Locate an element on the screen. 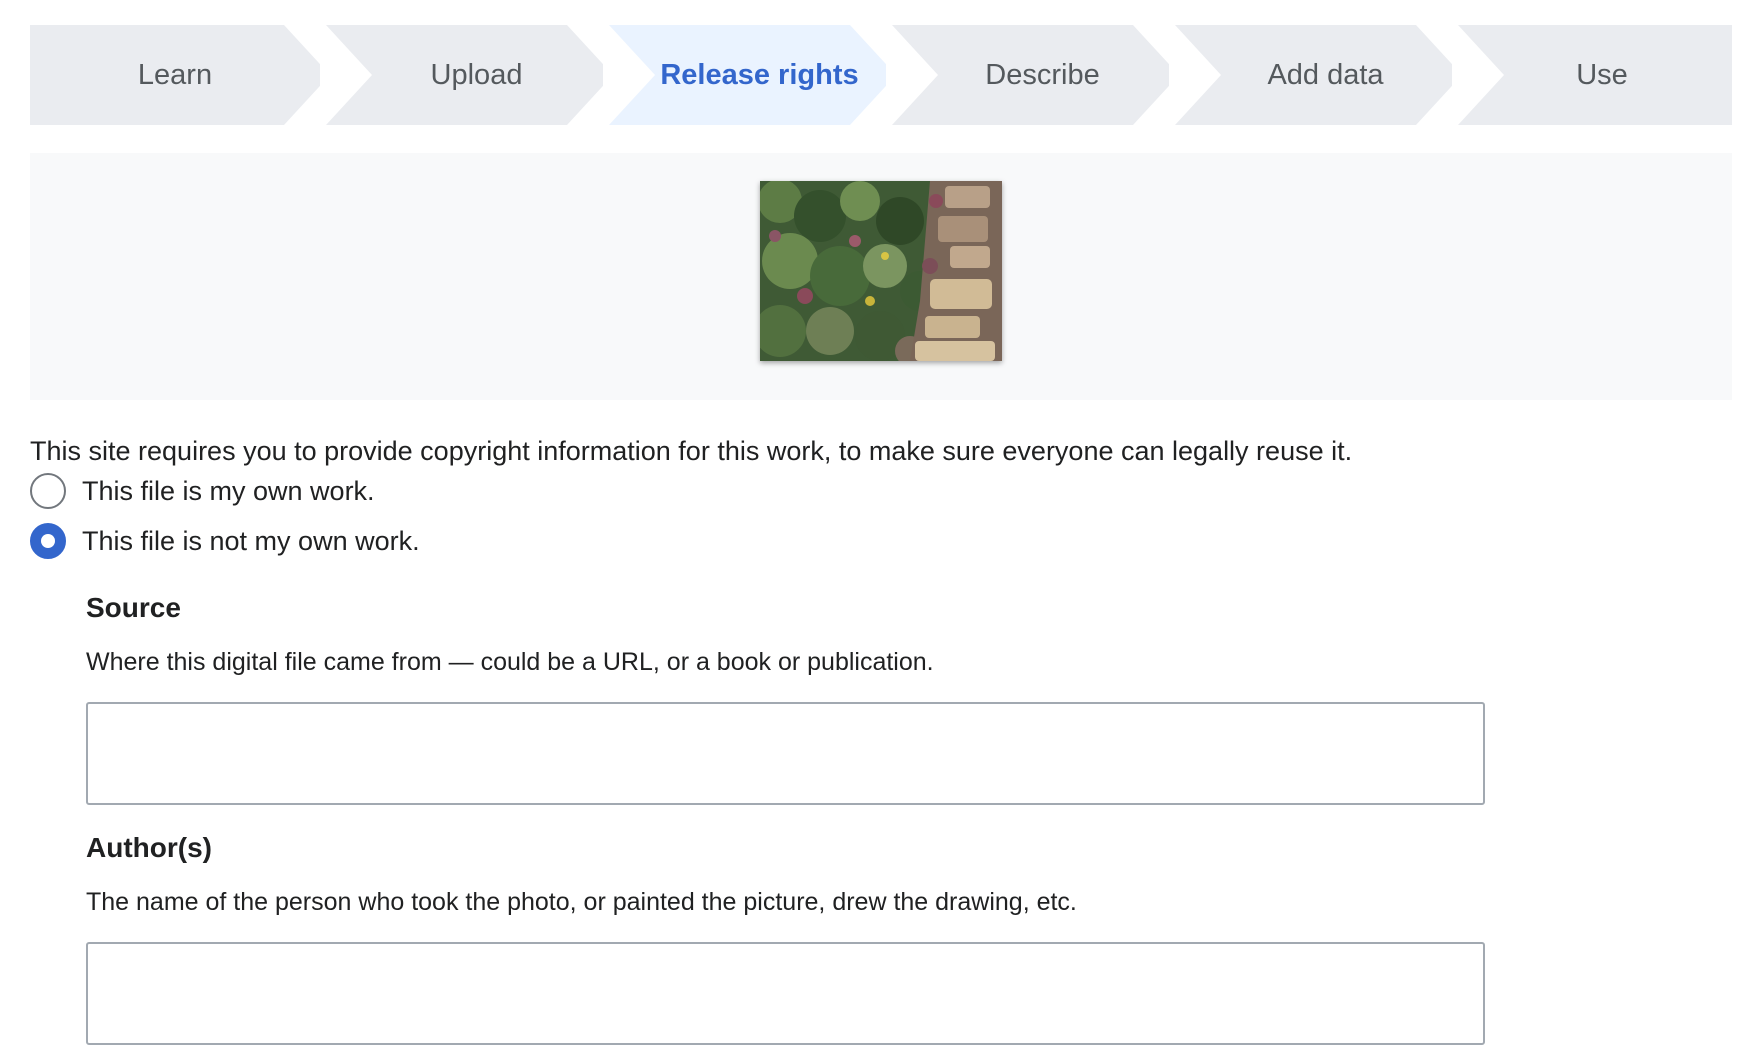 This screenshot has height=1062, width=1752. step-describe: Describe is located at coordinates (1027, 75).